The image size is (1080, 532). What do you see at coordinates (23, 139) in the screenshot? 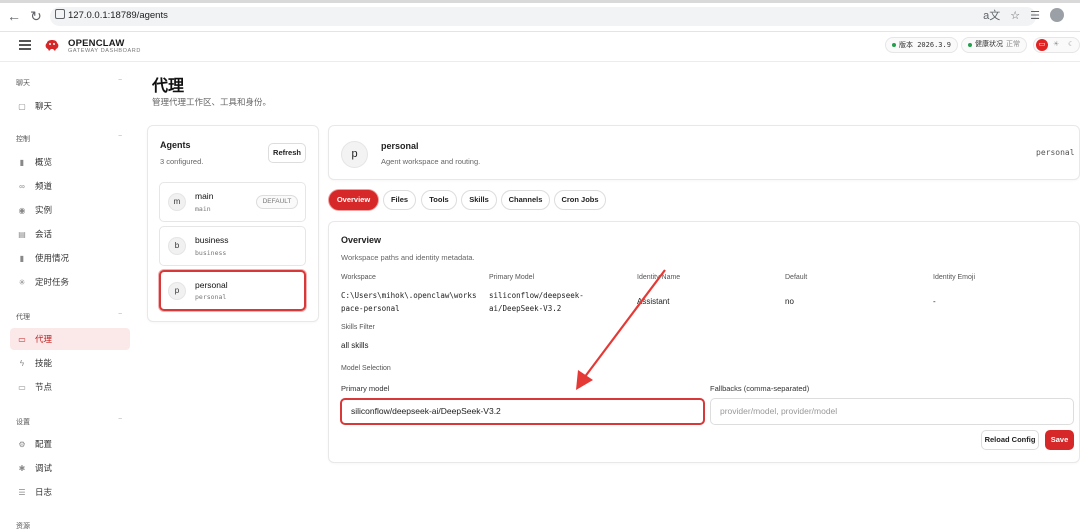
I see `section-control: 控制` at bounding box center [23, 139].